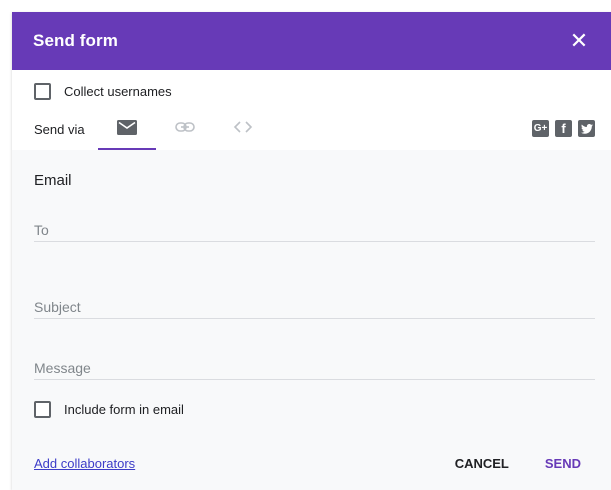 Image resolution: width=611 pixels, height=490 pixels. I want to click on collect-usernames-option: Collect usernames, so click(103, 91).